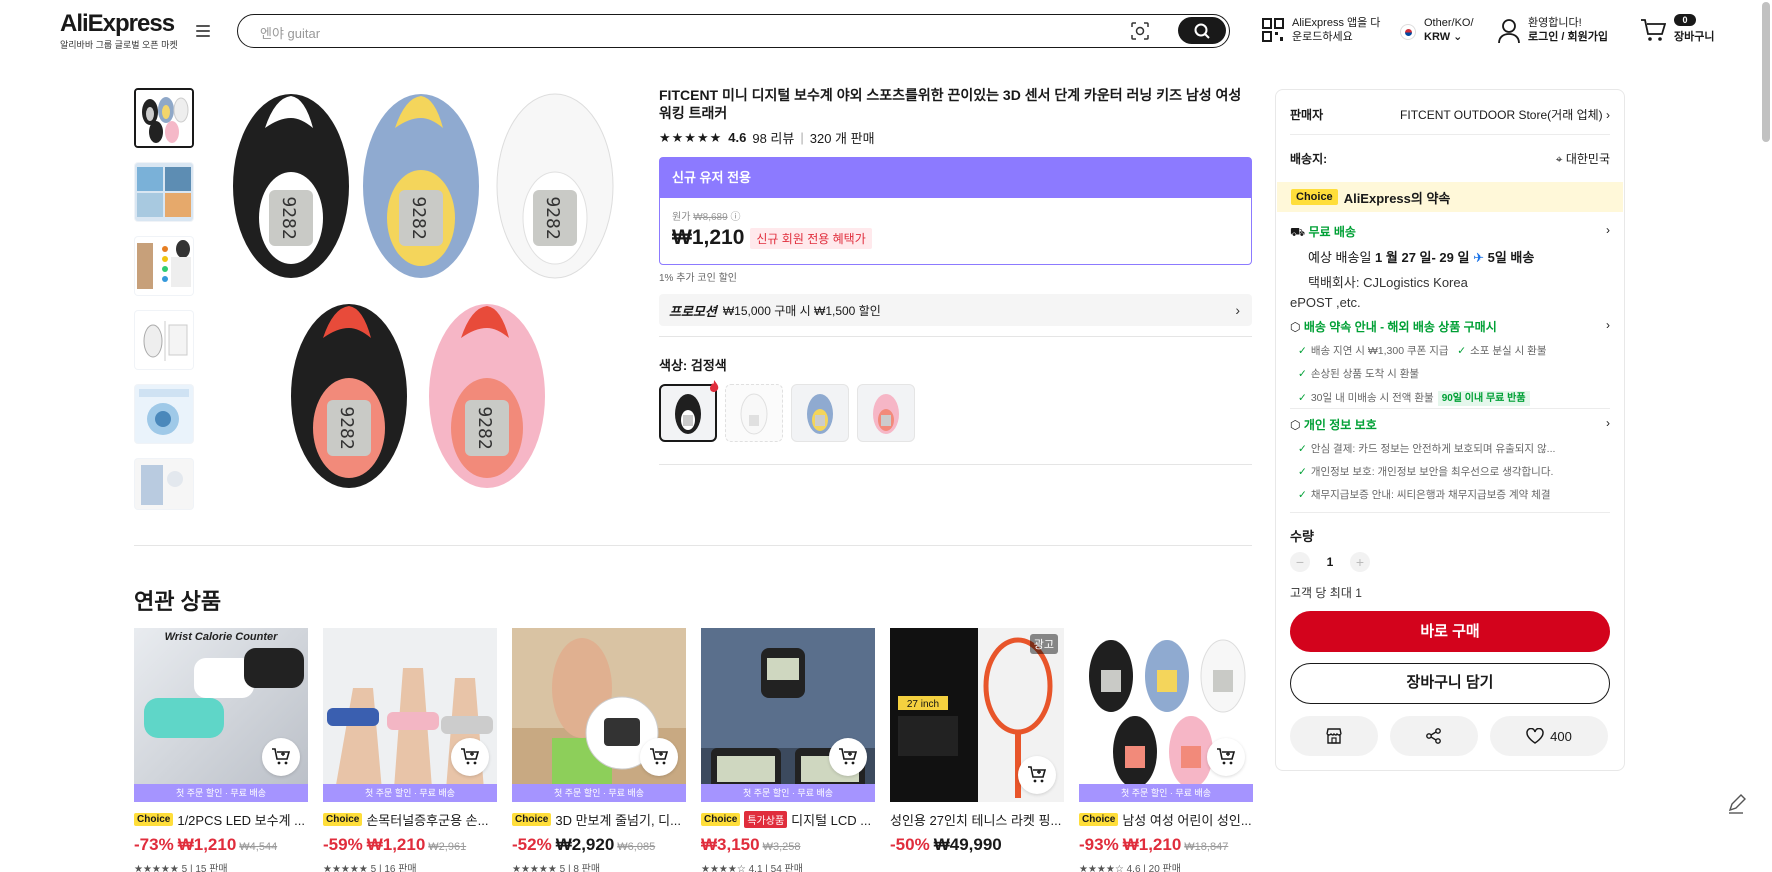  I want to click on truck-icon: ⛟, so click(1298, 232).